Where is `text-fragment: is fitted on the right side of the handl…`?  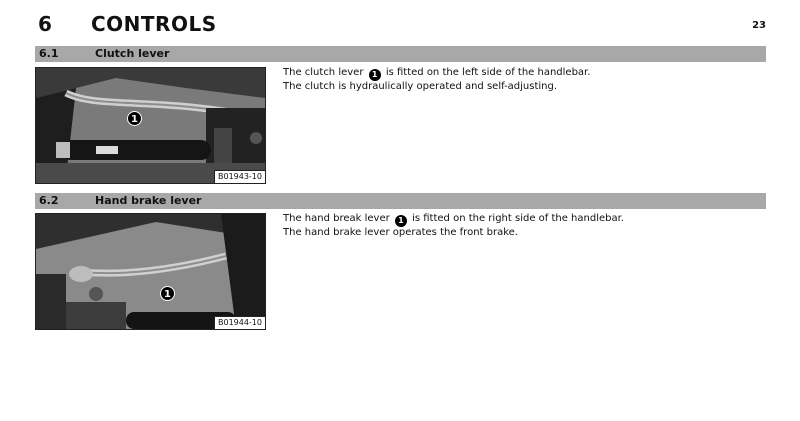 text-fragment: is fitted on the right side of the handl… is located at coordinates (518, 218).